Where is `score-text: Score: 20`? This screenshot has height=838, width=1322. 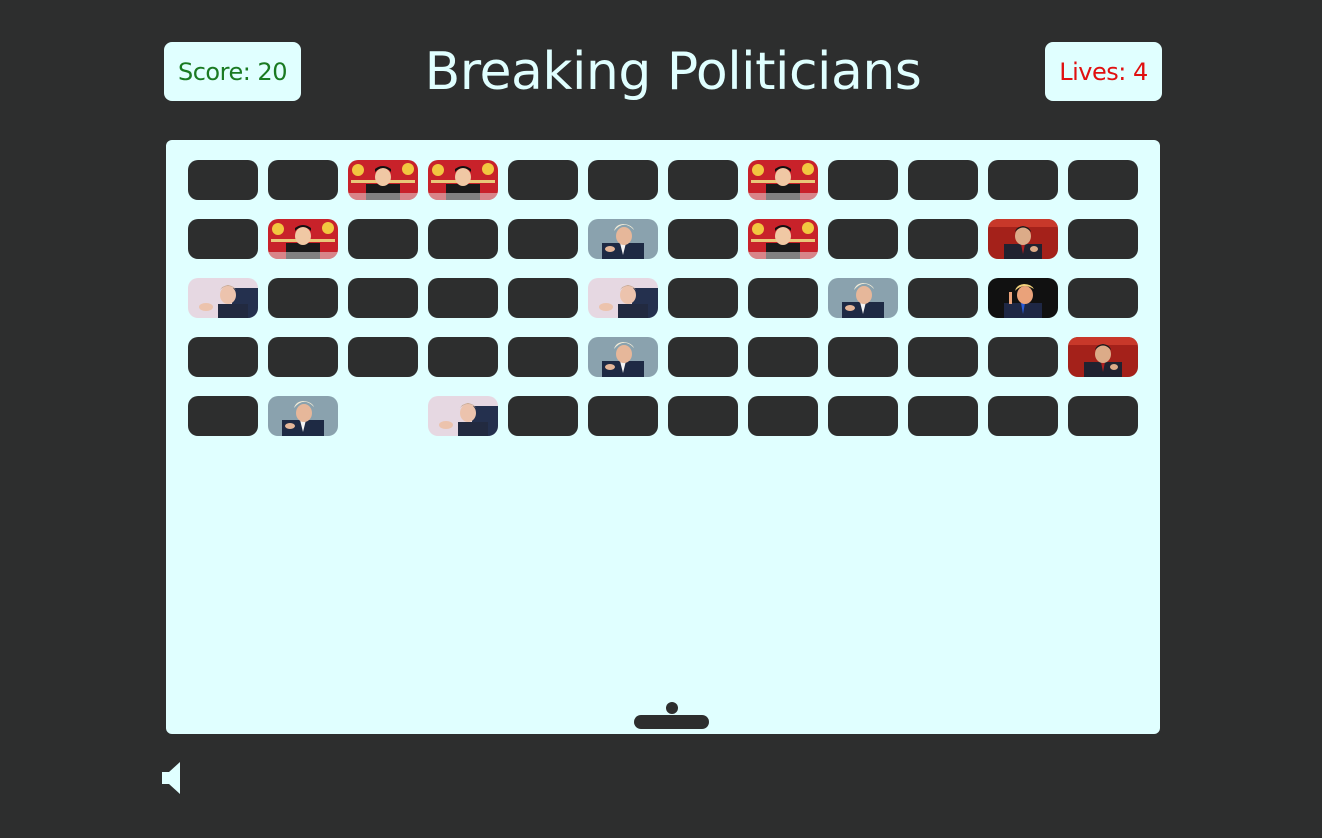 score-text: Score: 20 is located at coordinates (232, 71).